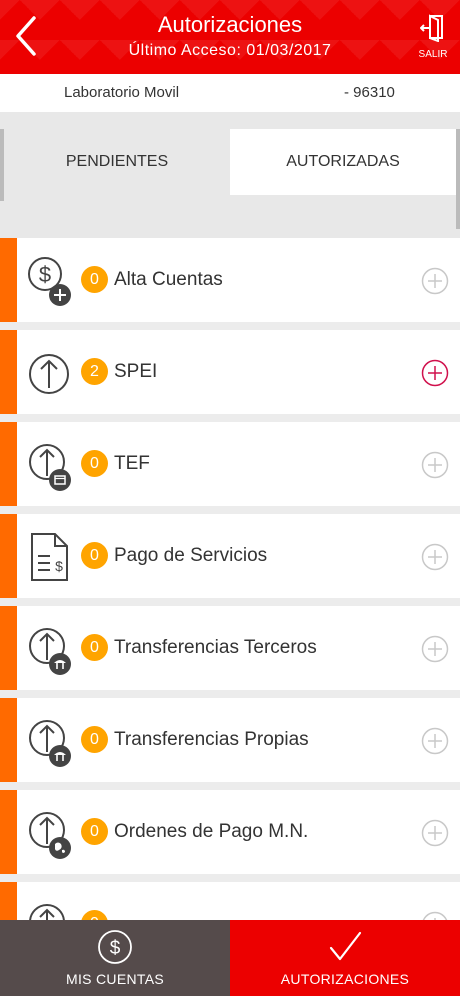 Image resolution: width=460 pixels, height=996 pixels. Describe the element at coordinates (49, 557) in the screenshot. I see `invoice-icon: $` at that location.